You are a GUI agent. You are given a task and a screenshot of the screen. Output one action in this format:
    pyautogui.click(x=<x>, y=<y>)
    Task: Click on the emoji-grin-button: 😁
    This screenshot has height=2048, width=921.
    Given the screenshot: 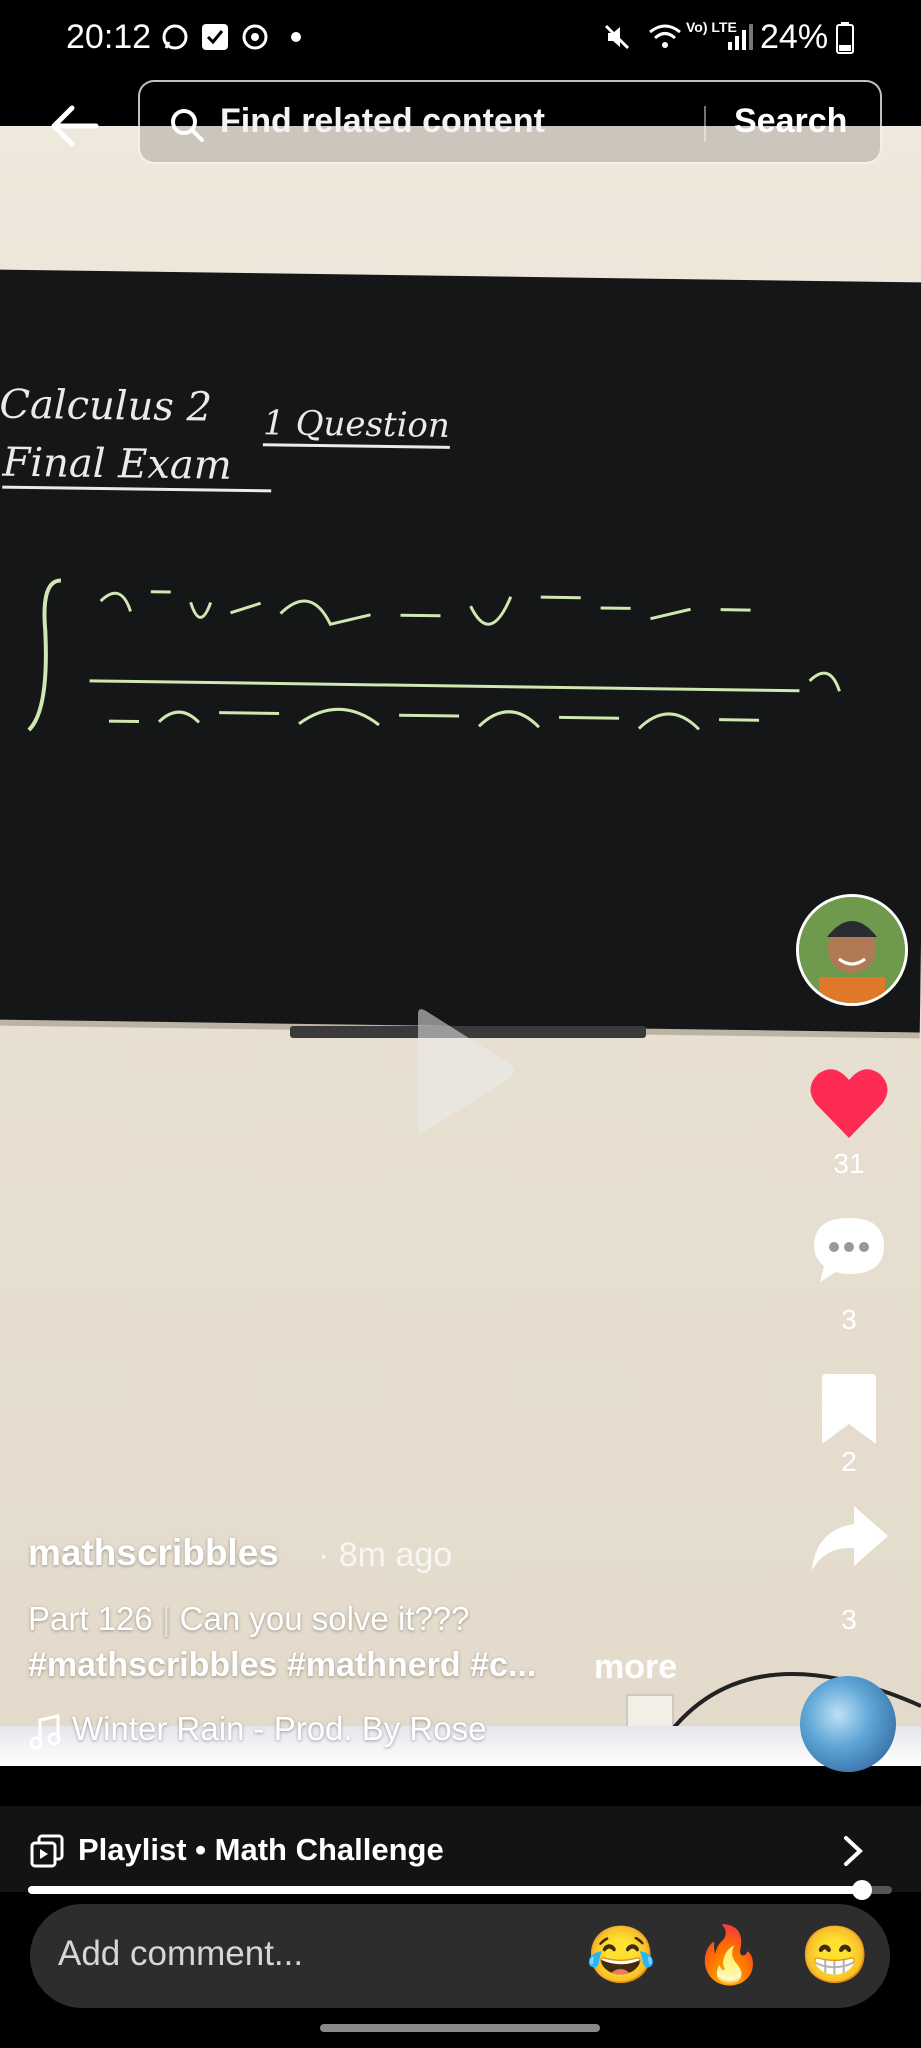 What is the action you would take?
    pyautogui.click(x=835, y=1955)
    